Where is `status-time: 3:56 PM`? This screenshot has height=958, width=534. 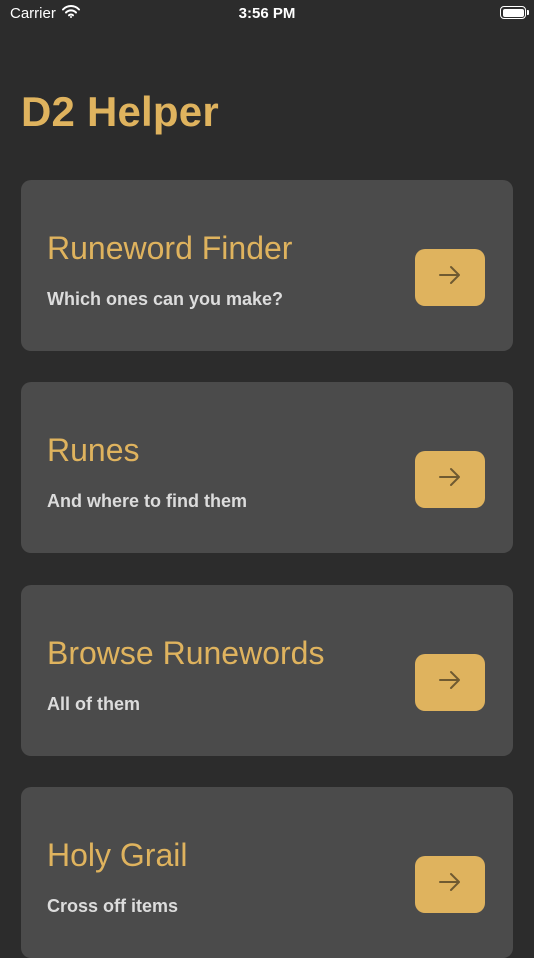 status-time: 3:56 PM is located at coordinates (267, 13).